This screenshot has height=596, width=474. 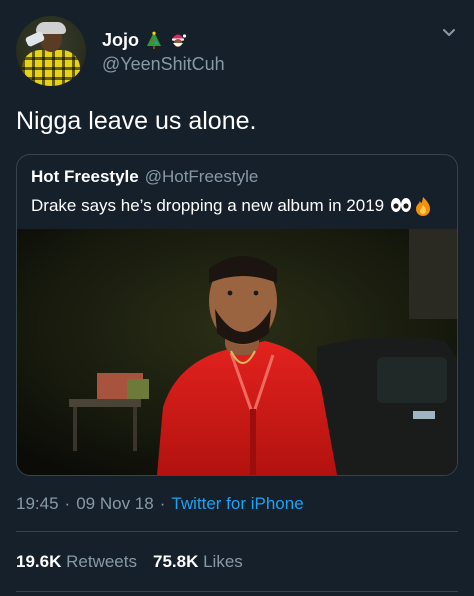 I want to click on author-handle: @YeenShitCuh, so click(x=163, y=64).